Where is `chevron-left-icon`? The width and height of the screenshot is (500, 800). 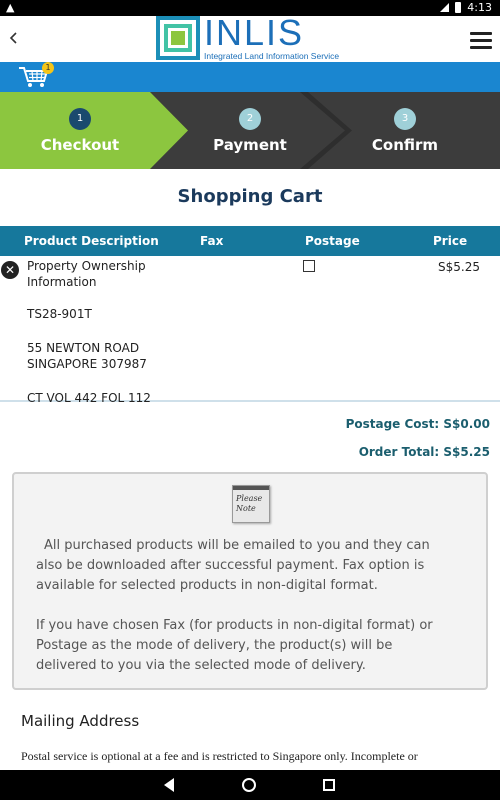
chevron-left-icon is located at coordinates (13, 38).